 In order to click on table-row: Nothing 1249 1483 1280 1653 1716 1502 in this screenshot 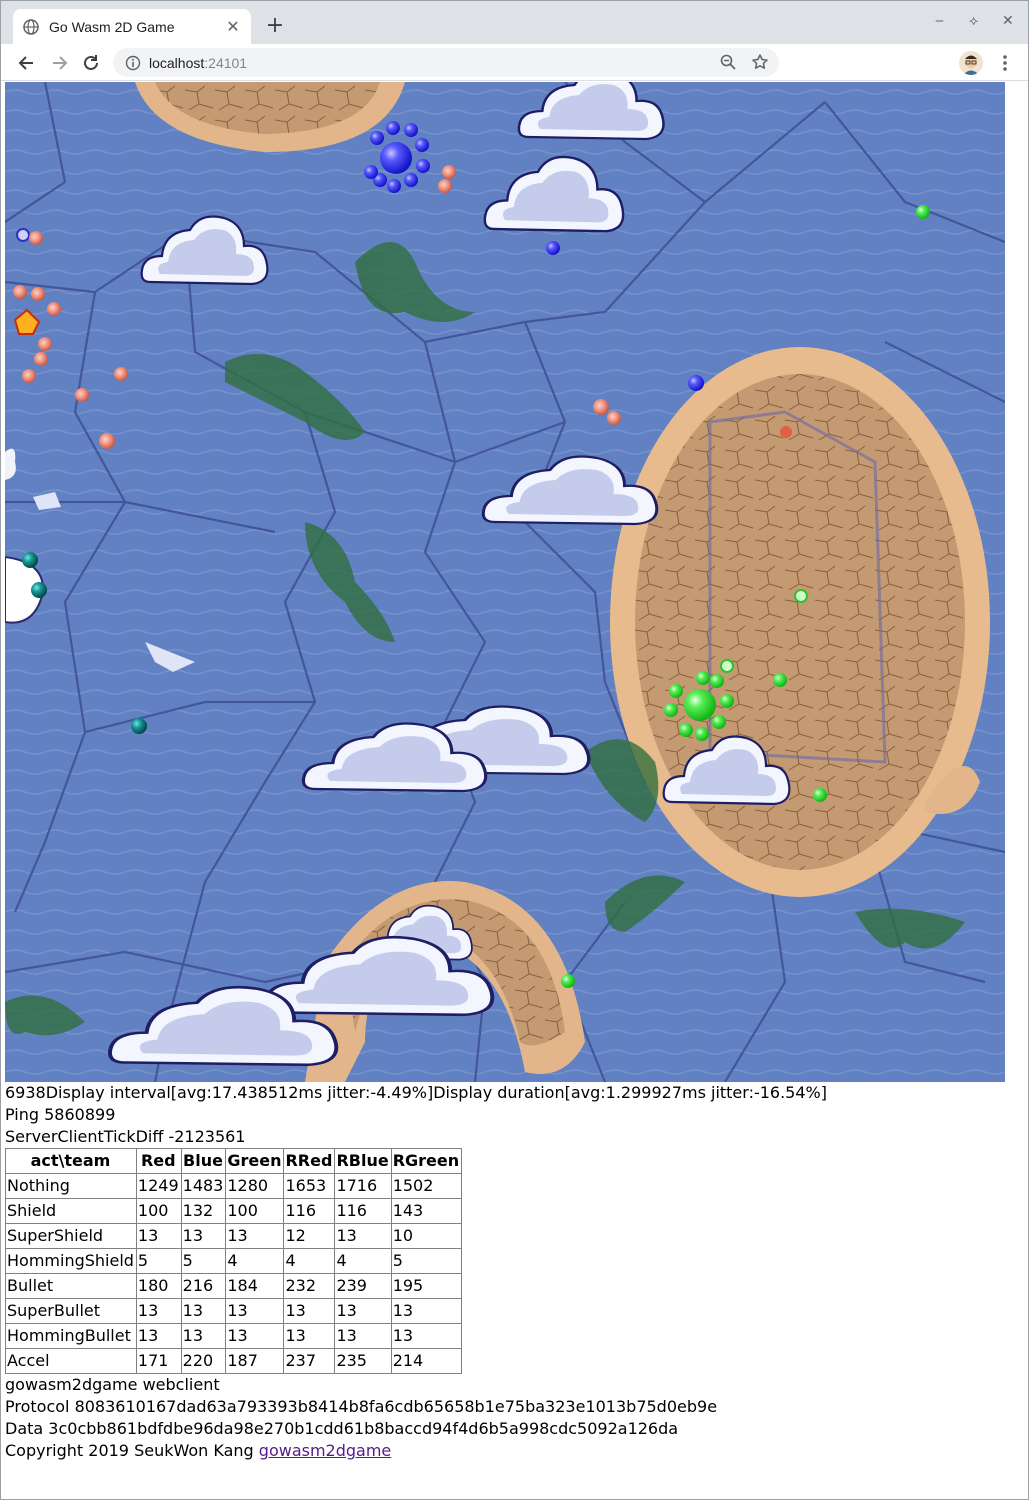, I will do `click(234, 1186)`.